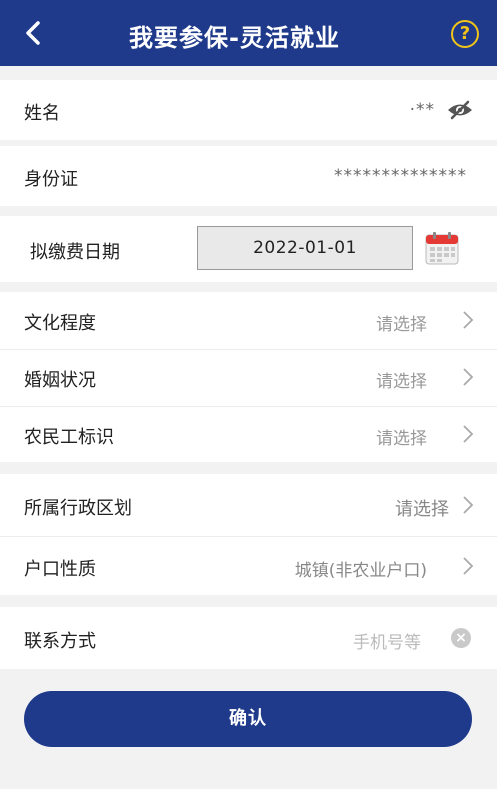 The image size is (497, 789). I want to click on migrant-row: 农民工标识 请选择, so click(248, 434).